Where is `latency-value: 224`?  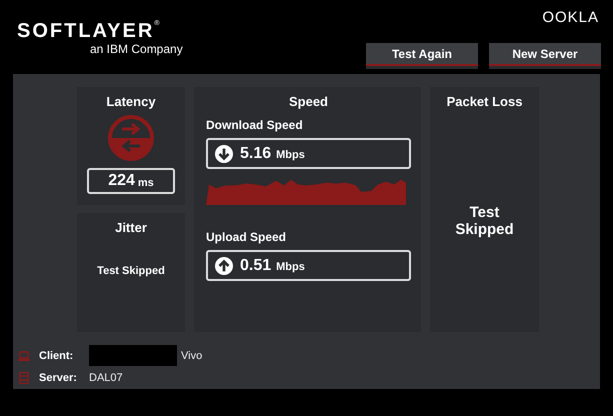
latency-value: 224 is located at coordinates (121, 181).